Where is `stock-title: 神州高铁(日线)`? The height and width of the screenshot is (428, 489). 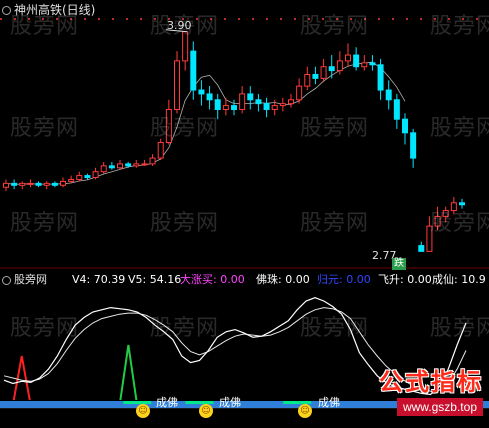 stock-title: 神州高铁(日线) is located at coordinates (55, 10).